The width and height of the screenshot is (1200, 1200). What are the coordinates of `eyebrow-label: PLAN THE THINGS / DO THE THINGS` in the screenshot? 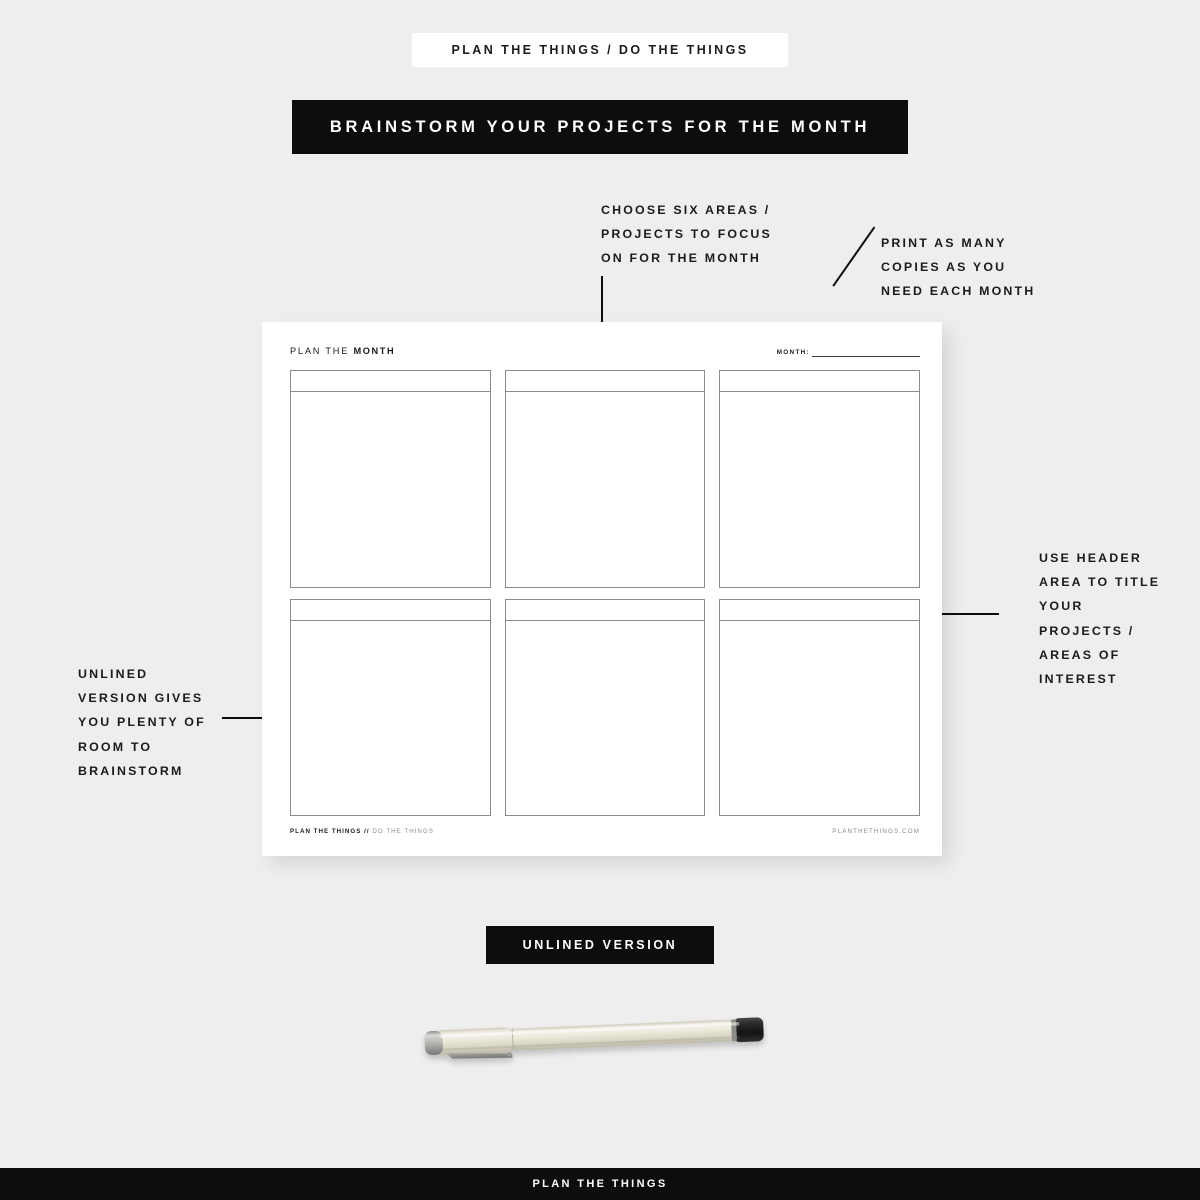 It's located at (600, 50).